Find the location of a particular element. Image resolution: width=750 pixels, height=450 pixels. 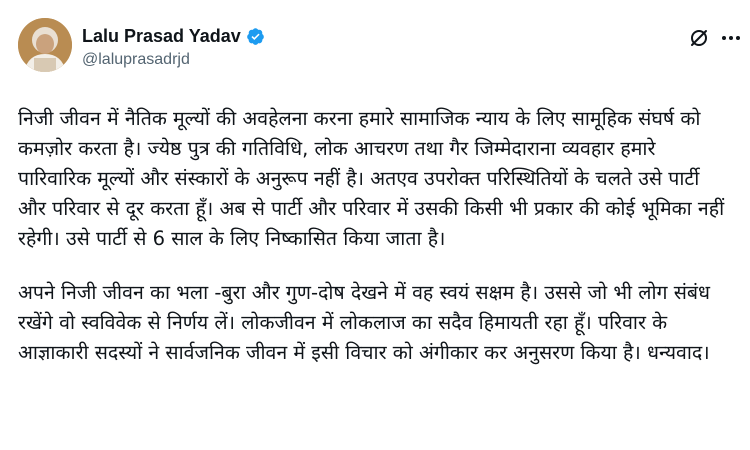

avatar is located at coordinates (45, 45).